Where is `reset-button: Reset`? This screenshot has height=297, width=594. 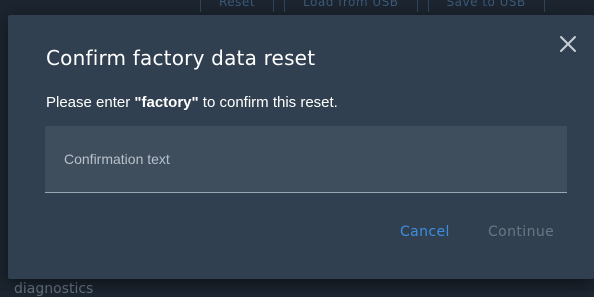 reset-button: Reset is located at coordinates (237, 6).